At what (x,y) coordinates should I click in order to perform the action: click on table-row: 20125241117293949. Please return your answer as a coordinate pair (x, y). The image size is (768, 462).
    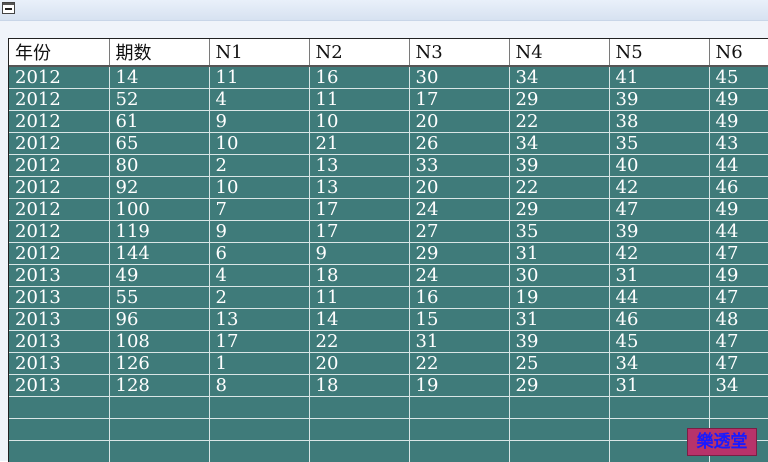
    Looking at the image, I should click on (388, 100).